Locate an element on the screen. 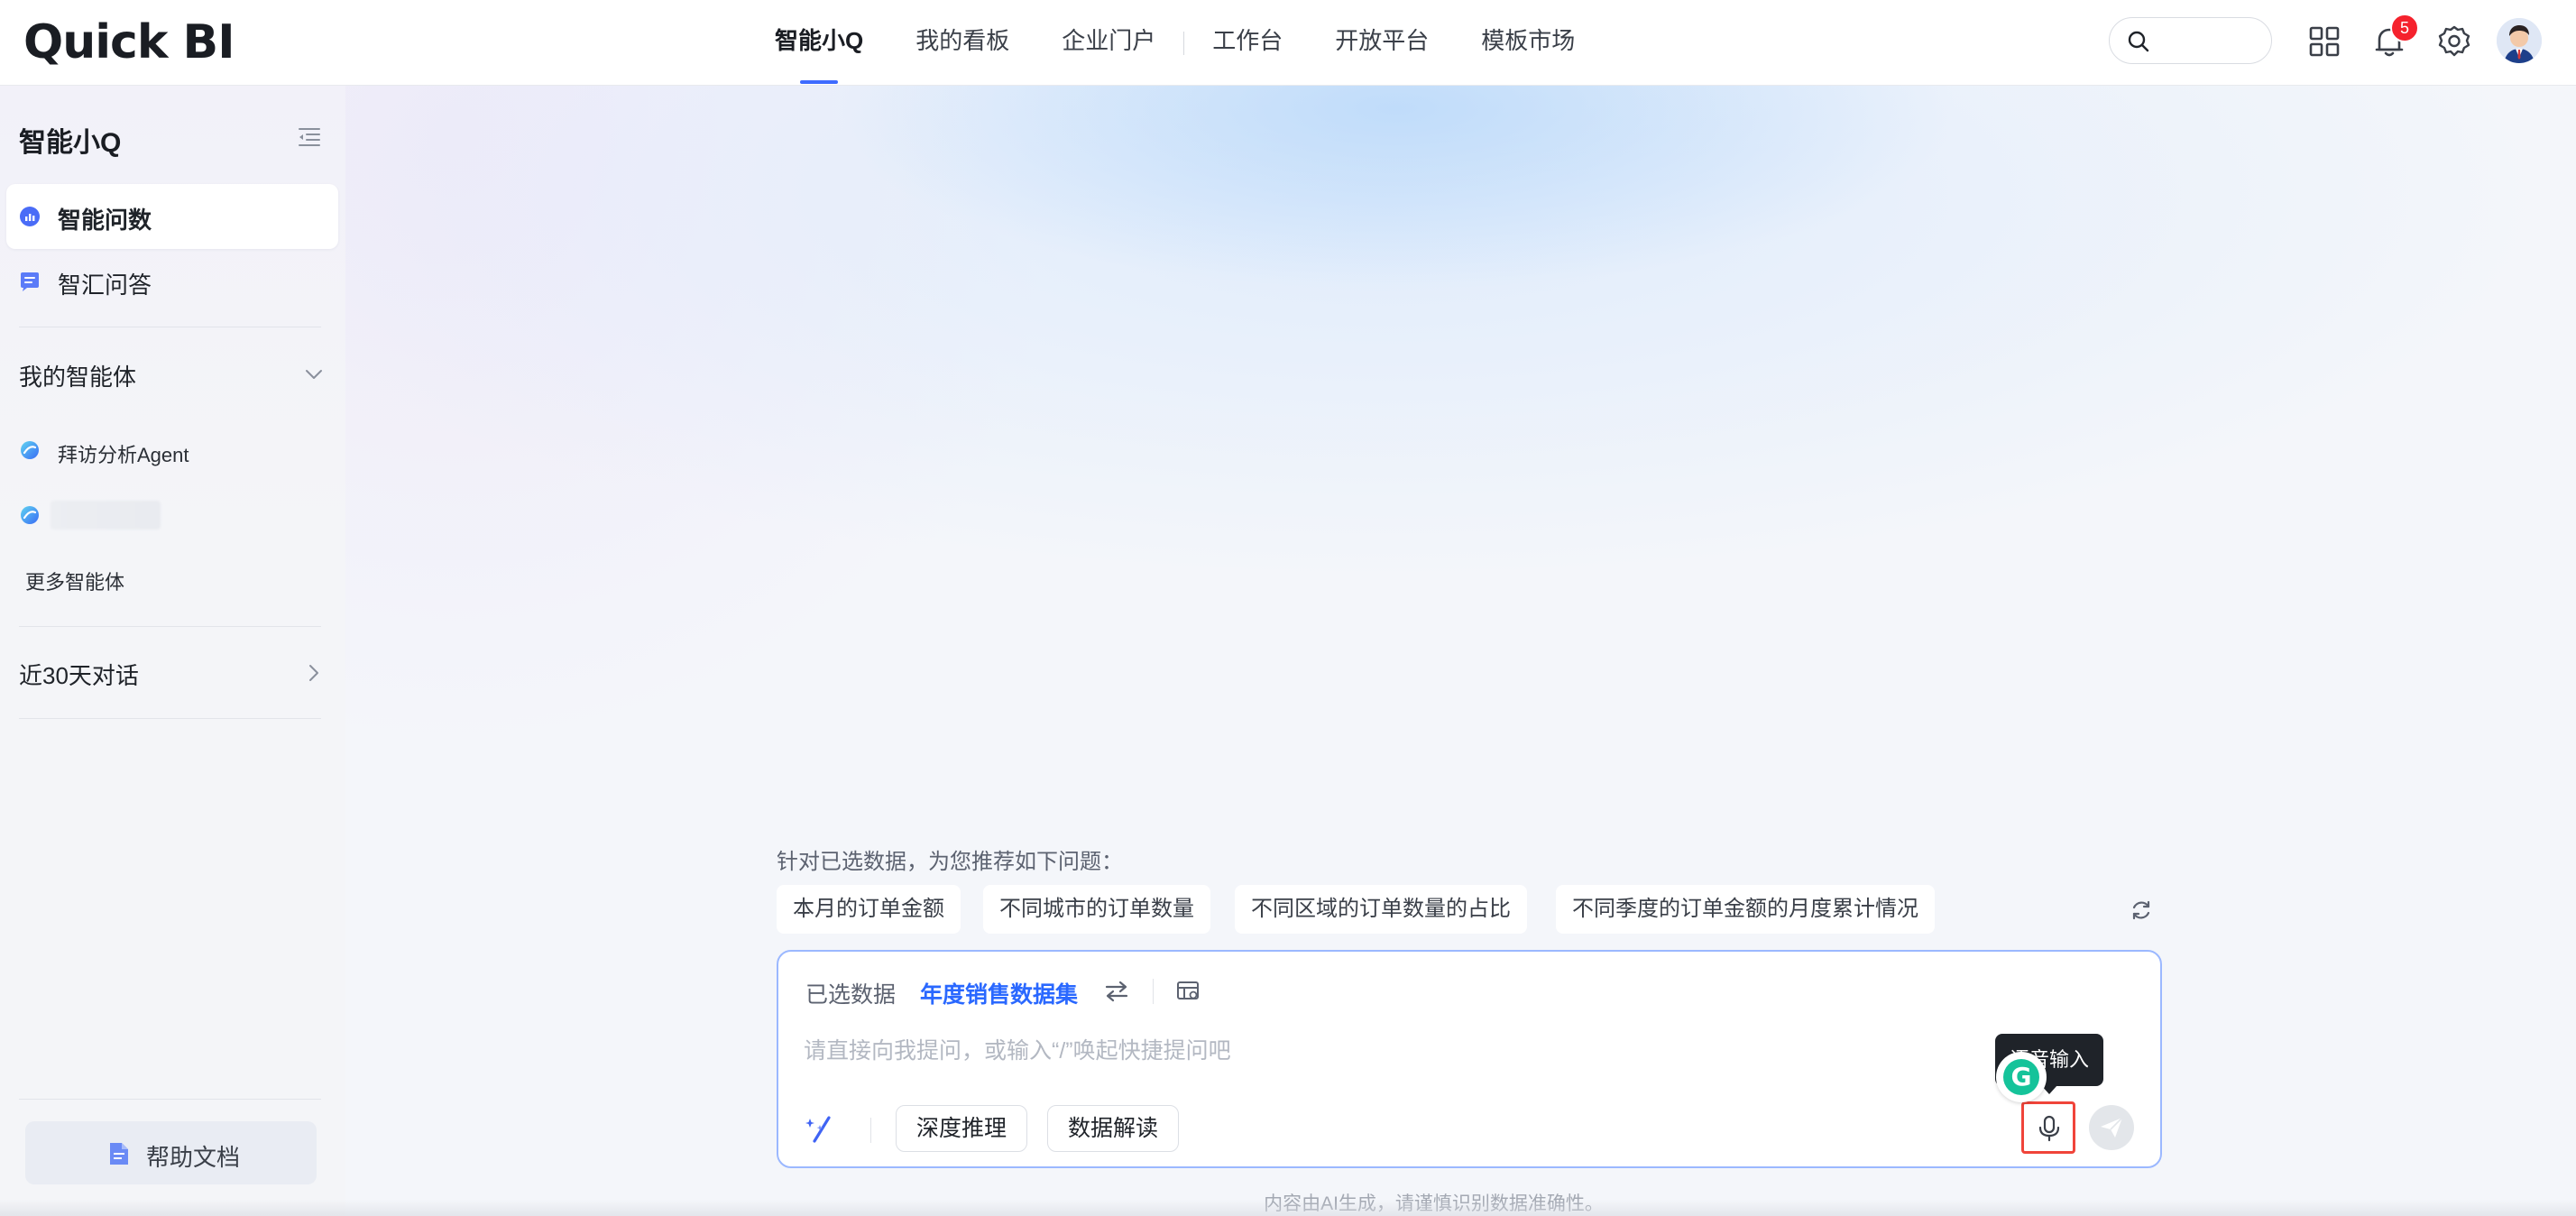  nav-item-workbench: 工作台 is located at coordinates (1247, 43).